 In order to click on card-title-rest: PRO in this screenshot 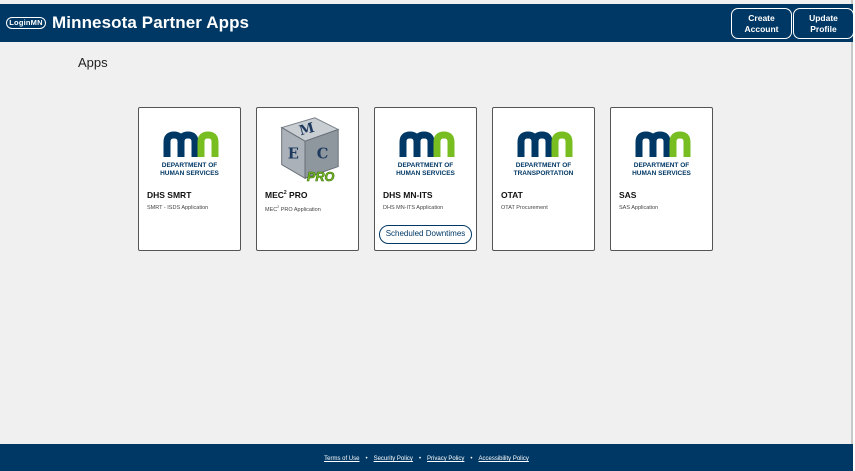, I will do `click(297, 195)`.